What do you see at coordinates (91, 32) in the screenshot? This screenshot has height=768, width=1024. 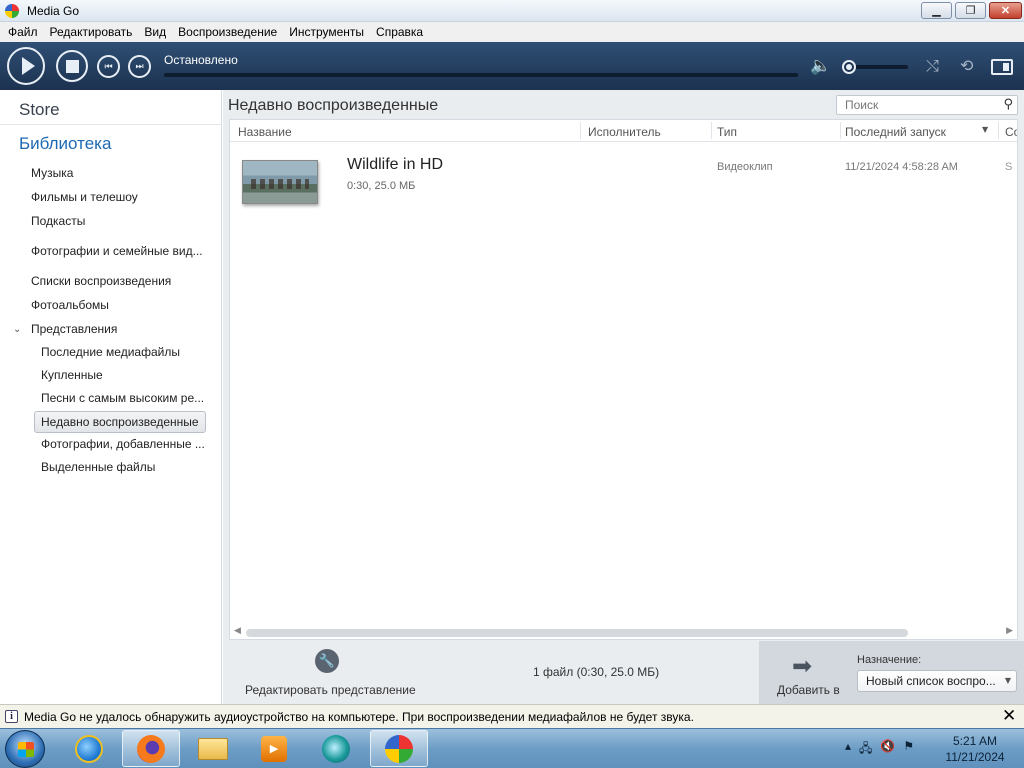 I see `menu-edit: Редактировать` at bounding box center [91, 32].